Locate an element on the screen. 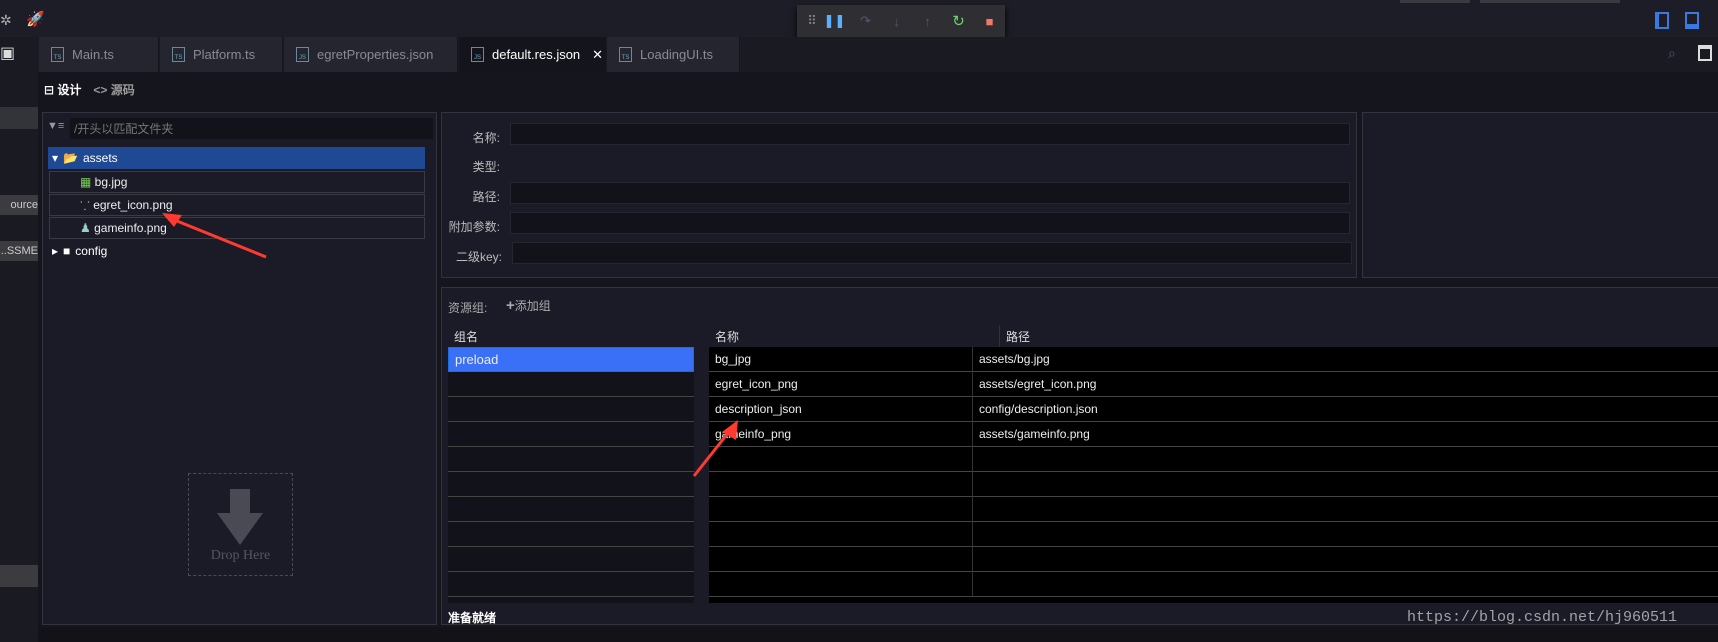 The width and height of the screenshot is (1718, 642). add-group-label: 添加组 is located at coordinates (532, 306).